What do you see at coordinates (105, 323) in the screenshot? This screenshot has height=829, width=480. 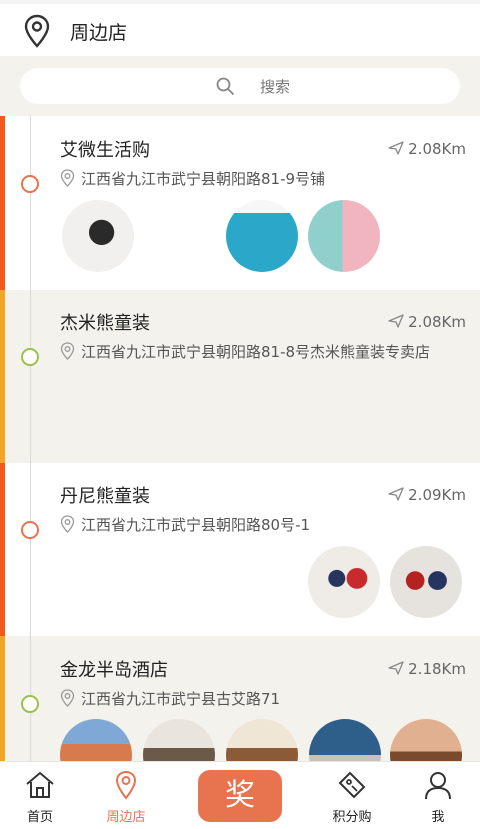 I see `store-name: 杰米熊童装` at bounding box center [105, 323].